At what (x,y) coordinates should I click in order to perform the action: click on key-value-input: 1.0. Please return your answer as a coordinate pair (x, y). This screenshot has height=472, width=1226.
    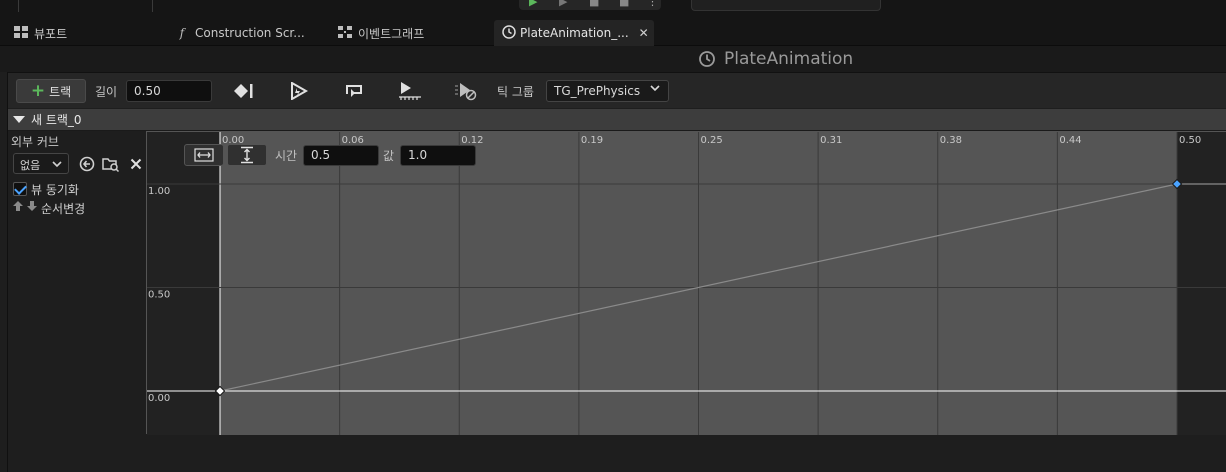
    Looking at the image, I should click on (438, 155).